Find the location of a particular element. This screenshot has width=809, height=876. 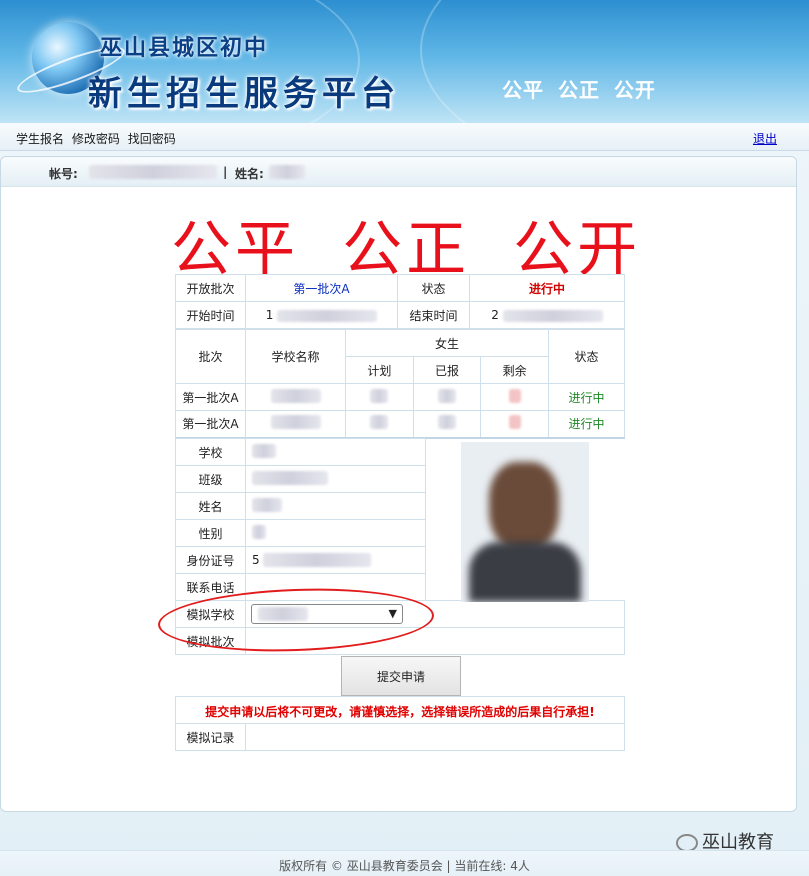

start-time-value: 1 is located at coordinates (321, 315).